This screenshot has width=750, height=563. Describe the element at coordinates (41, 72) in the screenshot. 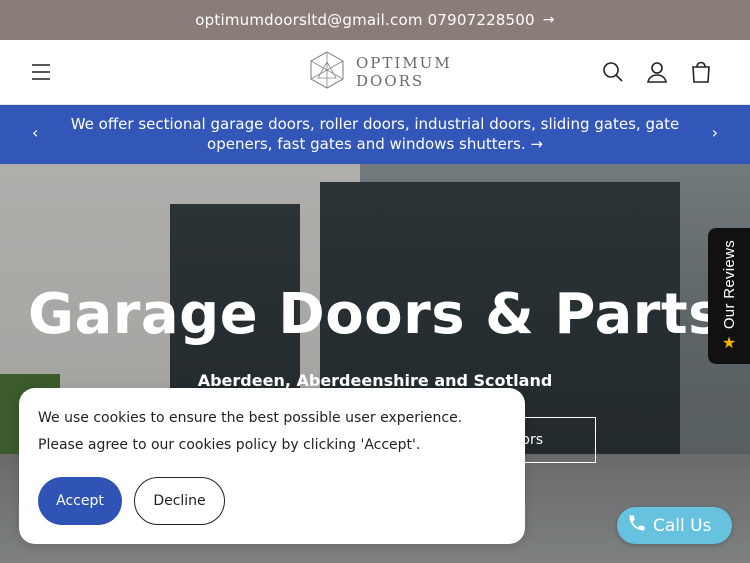

I see `menu-icon` at that location.